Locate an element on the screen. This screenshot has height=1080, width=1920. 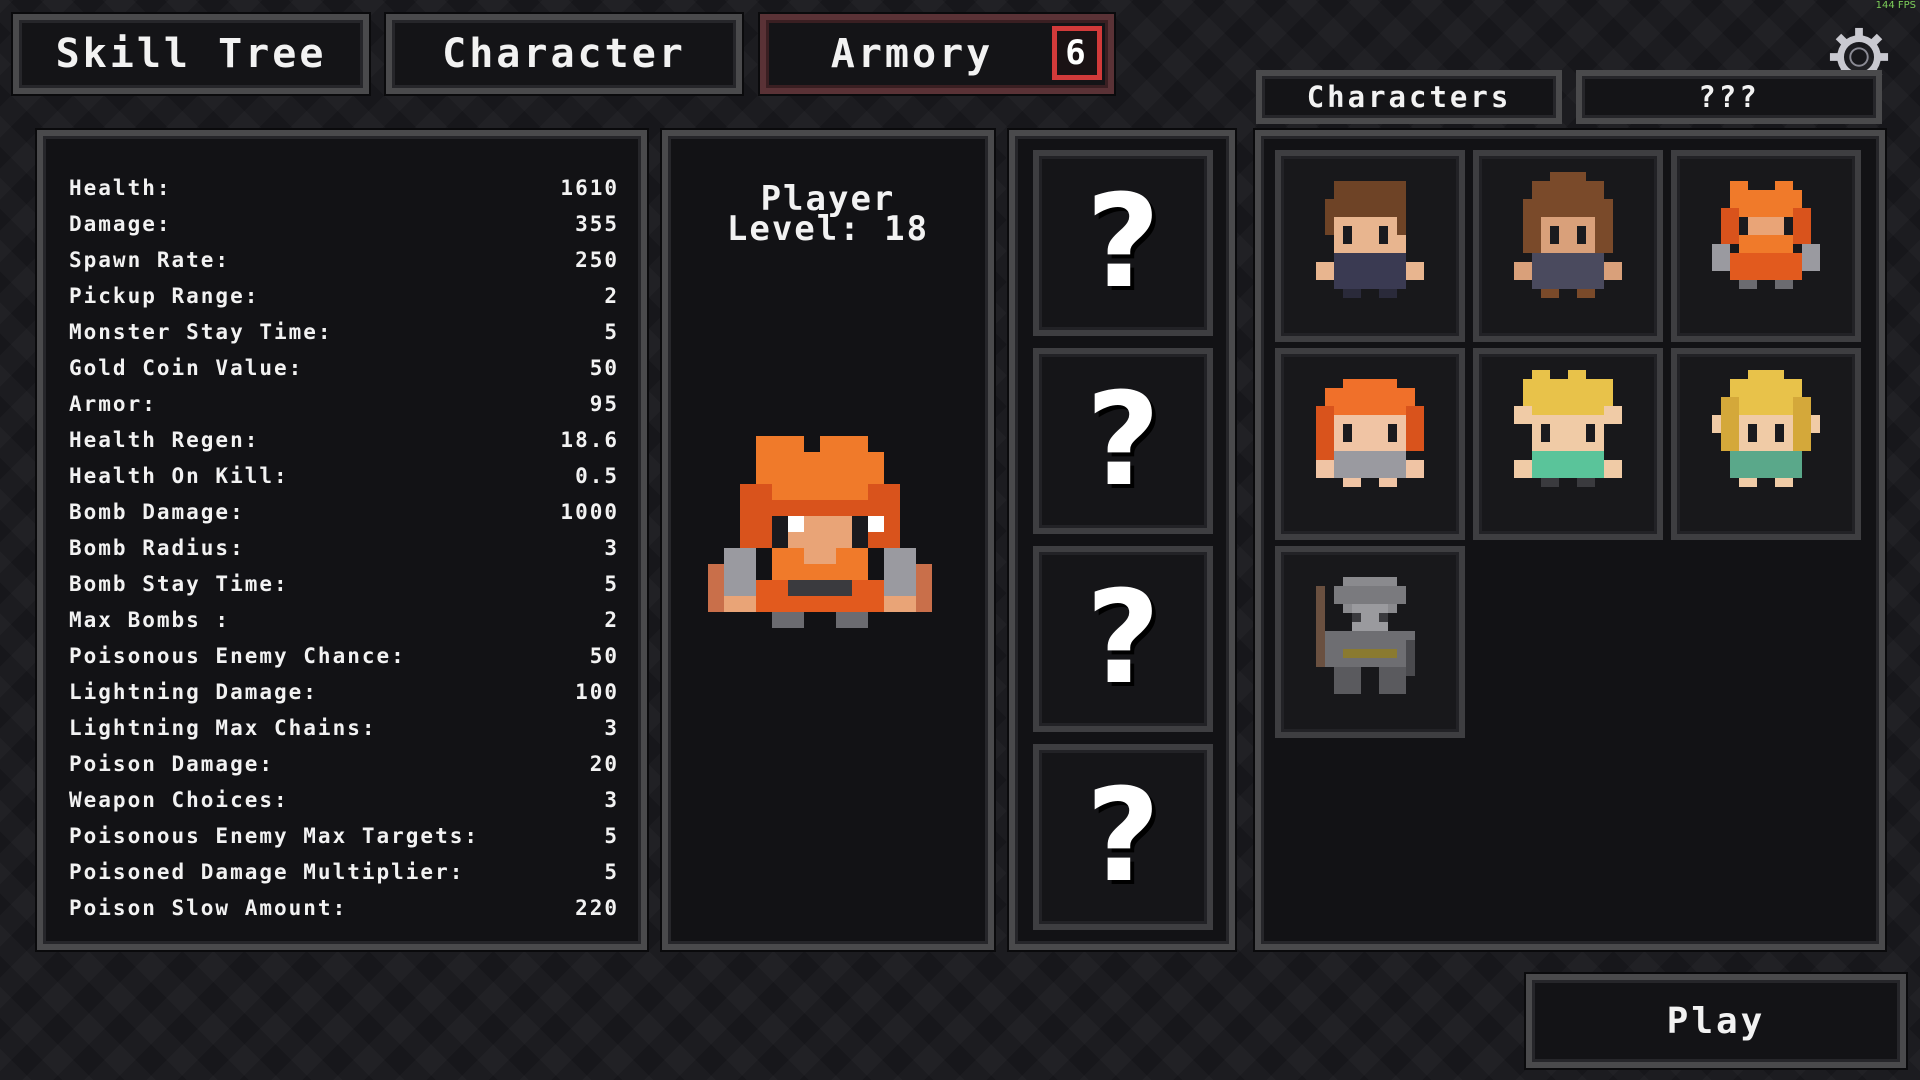
stat-label: Poison Slow Amount: is located at coordinates (208, 908).